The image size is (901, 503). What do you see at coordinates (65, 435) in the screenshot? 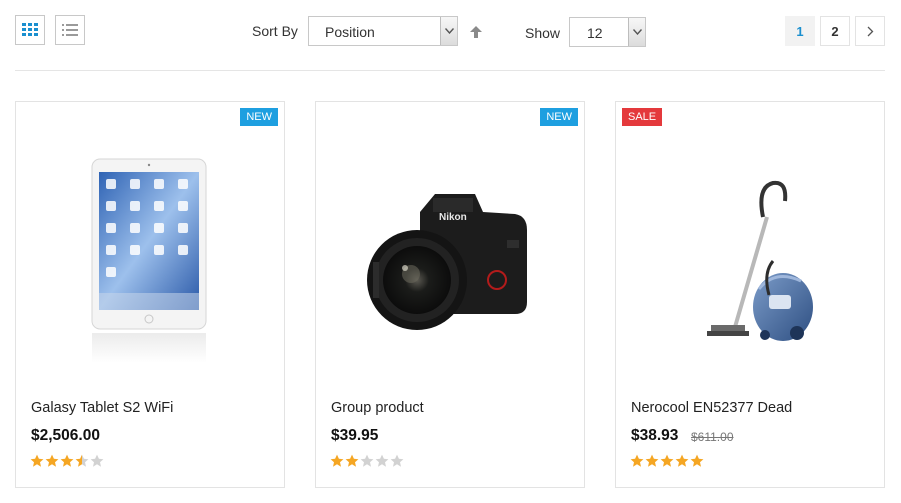
I see `product-price: $2,506.00` at bounding box center [65, 435].